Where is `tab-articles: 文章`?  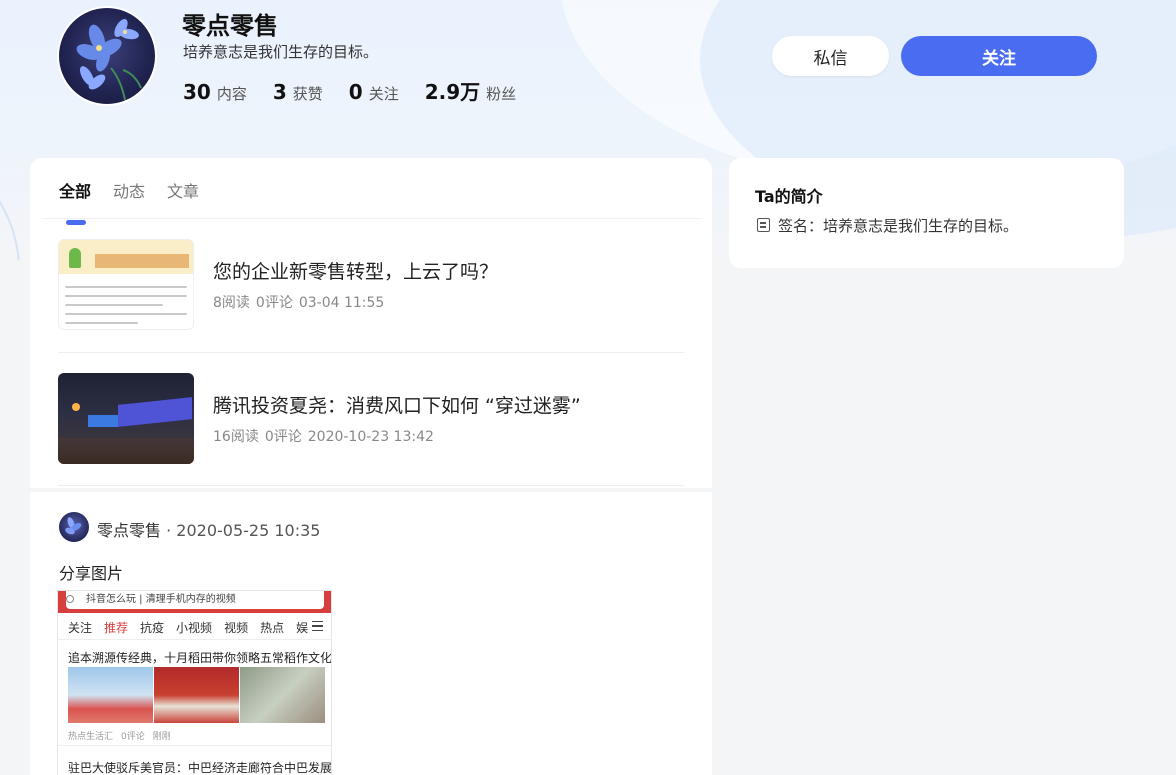
tab-articles: 文章 is located at coordinates (183, 195).